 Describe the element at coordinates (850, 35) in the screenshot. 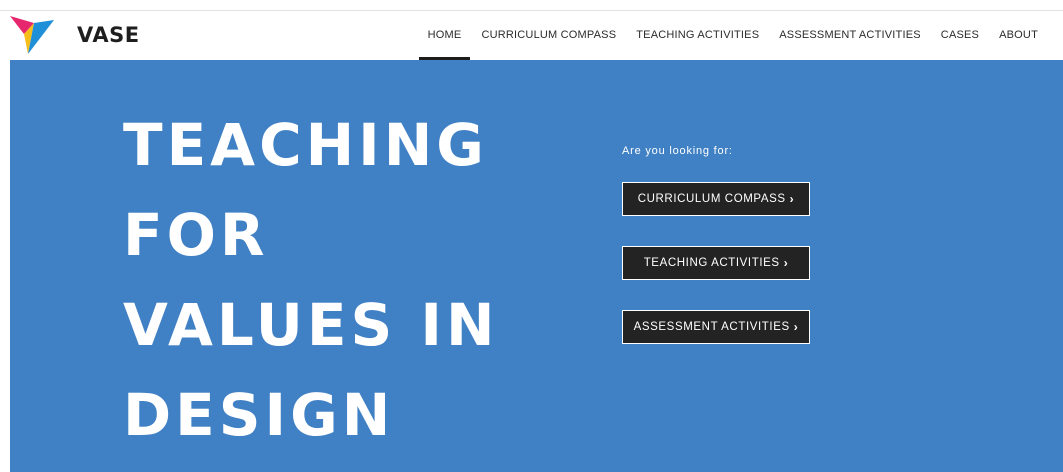

I see `nav-assessment-activities: ASSESSMENT ACTIVITIES` at that location.